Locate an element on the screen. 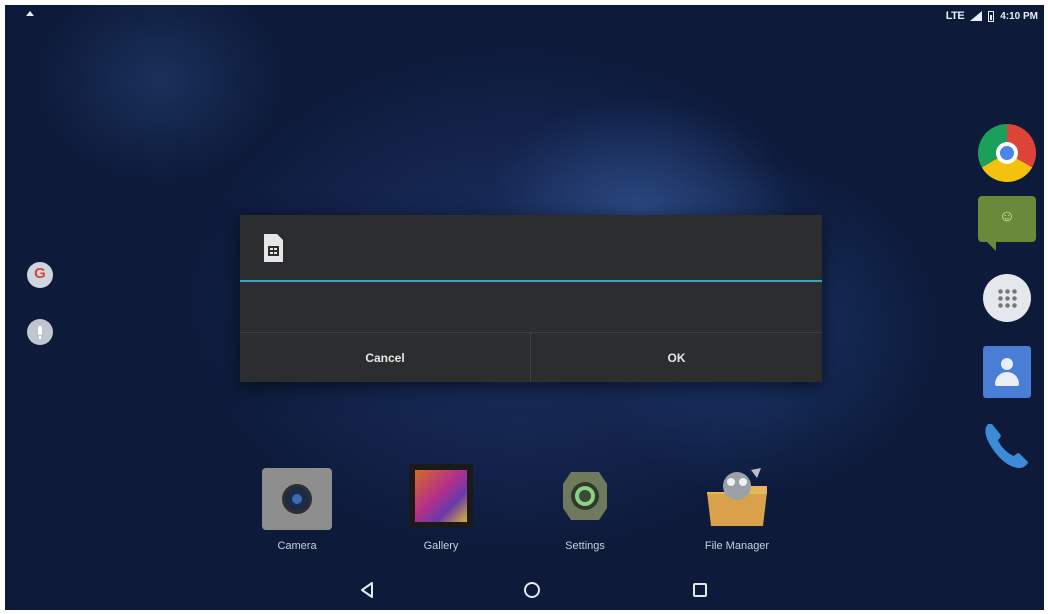  file-manager-icon is located at coordinates (737, 497).